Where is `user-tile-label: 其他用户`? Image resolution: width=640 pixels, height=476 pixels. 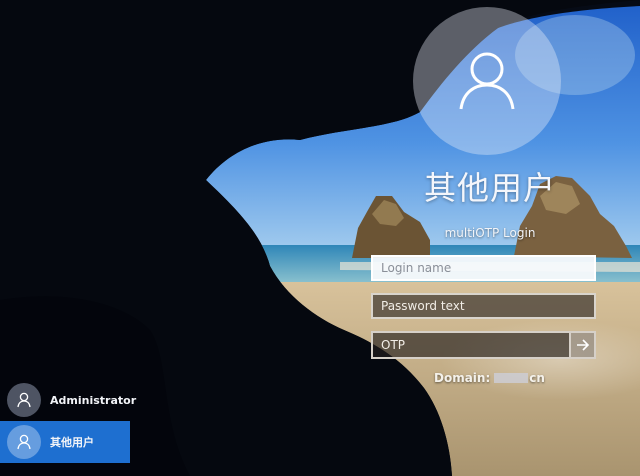
user-tile-label: 其他用户 is located at coordinates (72, 442).